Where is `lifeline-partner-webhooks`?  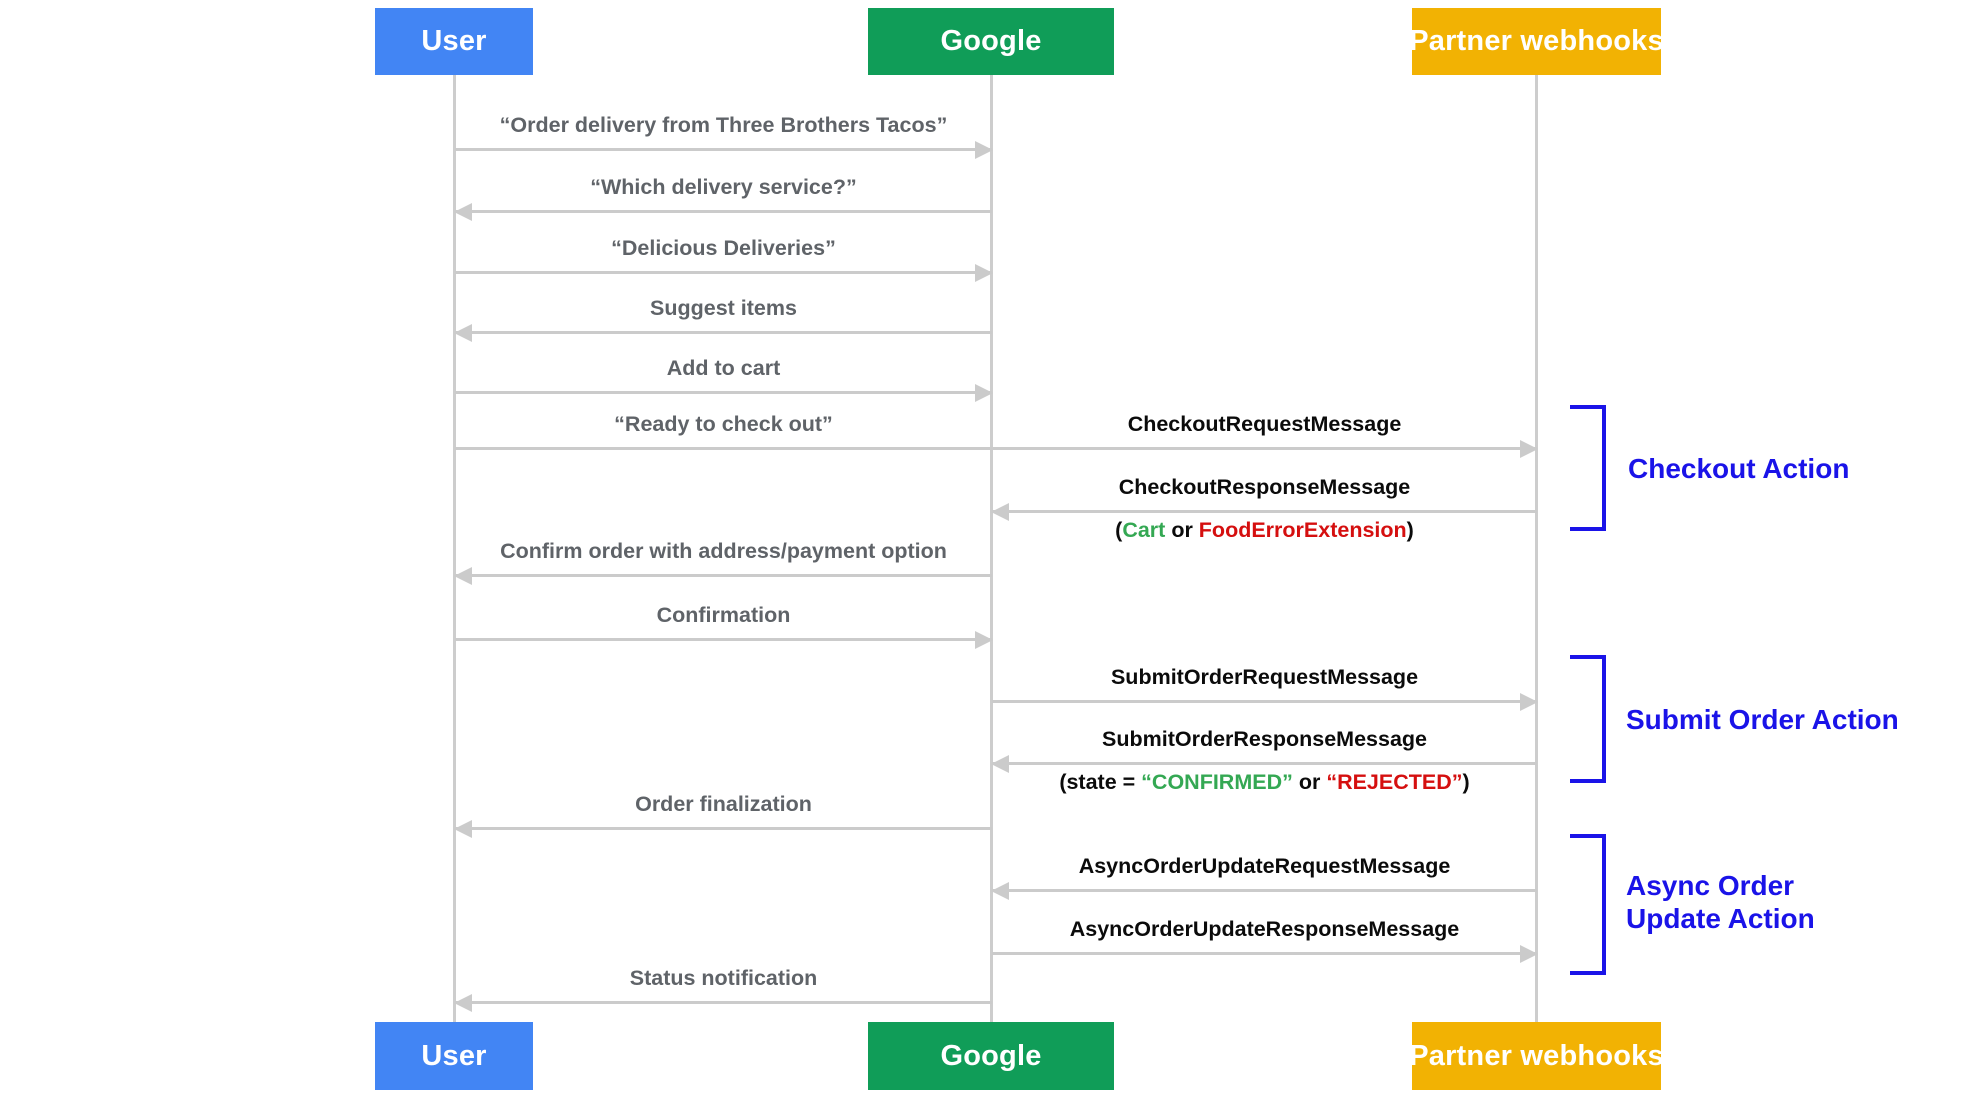
lifeline-partner-webhooks is located at coordinates (1536, 548).